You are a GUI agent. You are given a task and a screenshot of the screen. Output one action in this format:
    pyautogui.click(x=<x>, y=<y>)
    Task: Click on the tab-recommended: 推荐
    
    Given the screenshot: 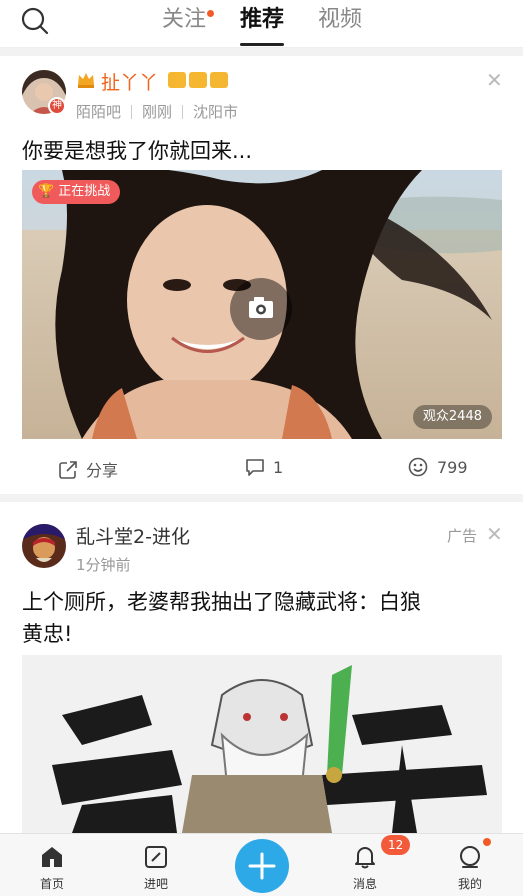 What is the action you would take?
    pyautogui.click(x=262, y=26)
    